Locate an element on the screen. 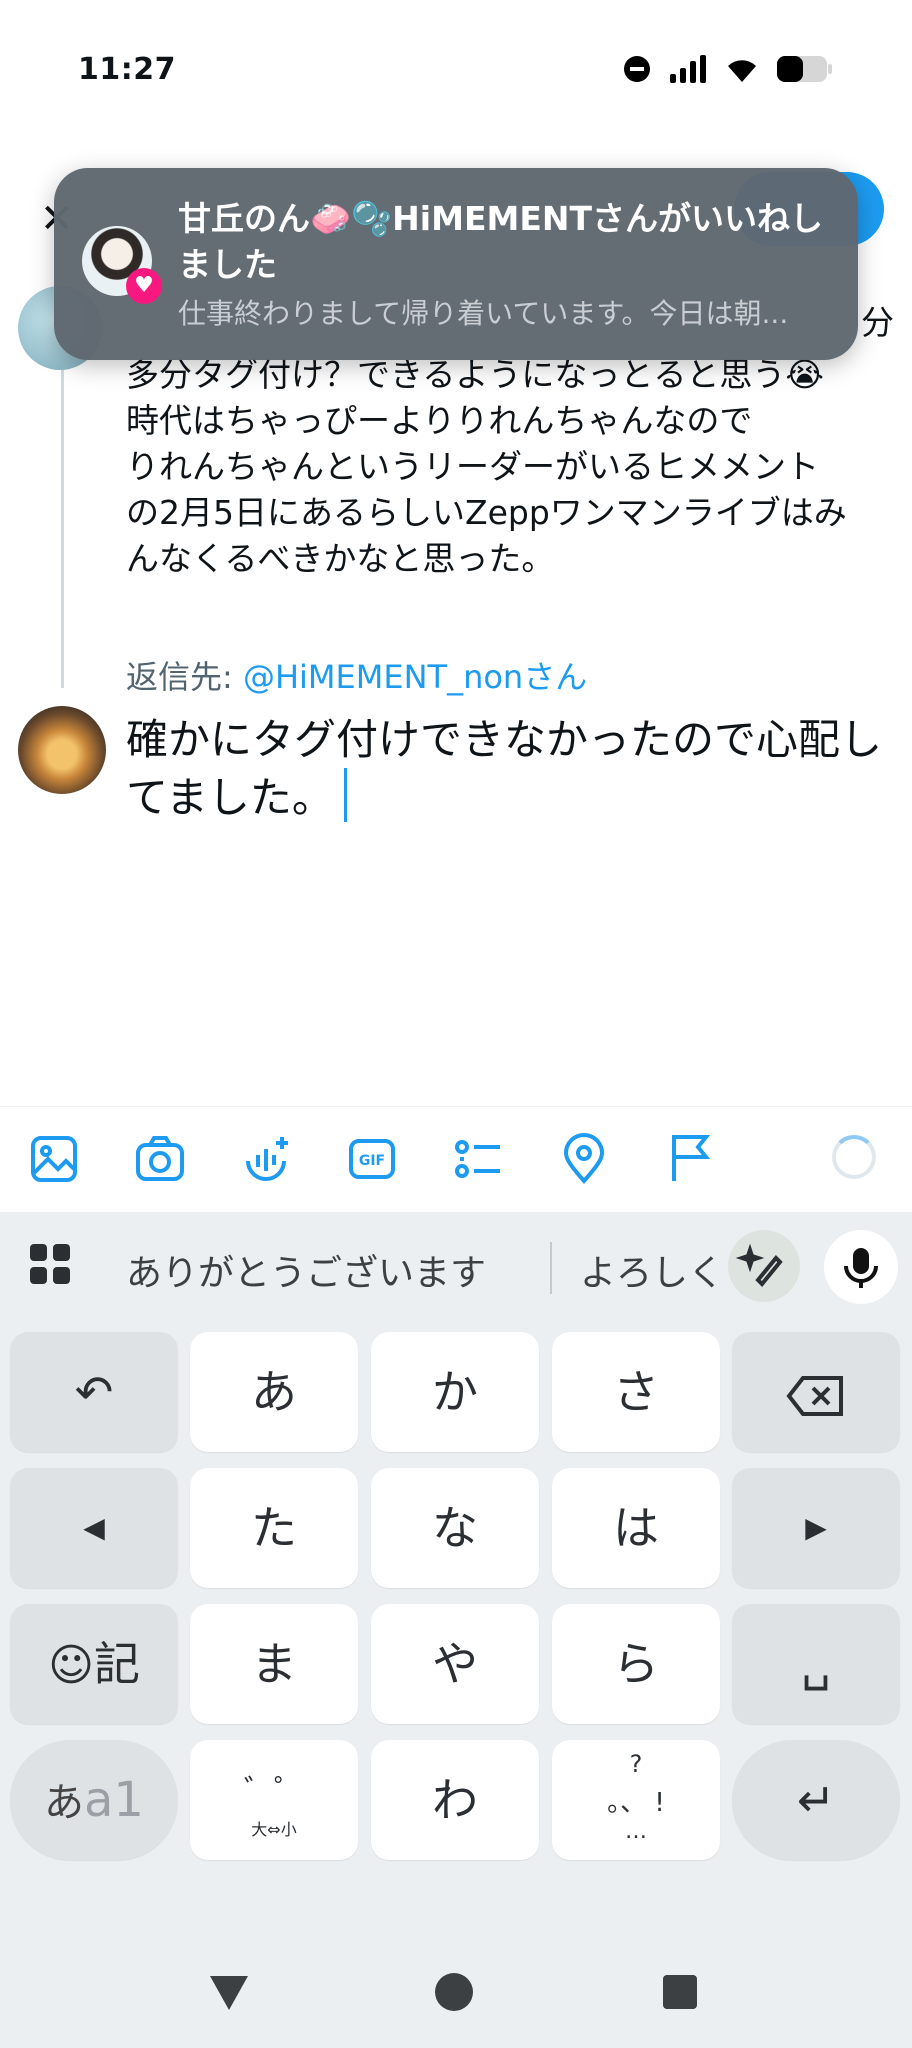 Image resolution: width=912 pixels, height=2048 pixels. microphone-icon is located at coordinates (861, 1268).